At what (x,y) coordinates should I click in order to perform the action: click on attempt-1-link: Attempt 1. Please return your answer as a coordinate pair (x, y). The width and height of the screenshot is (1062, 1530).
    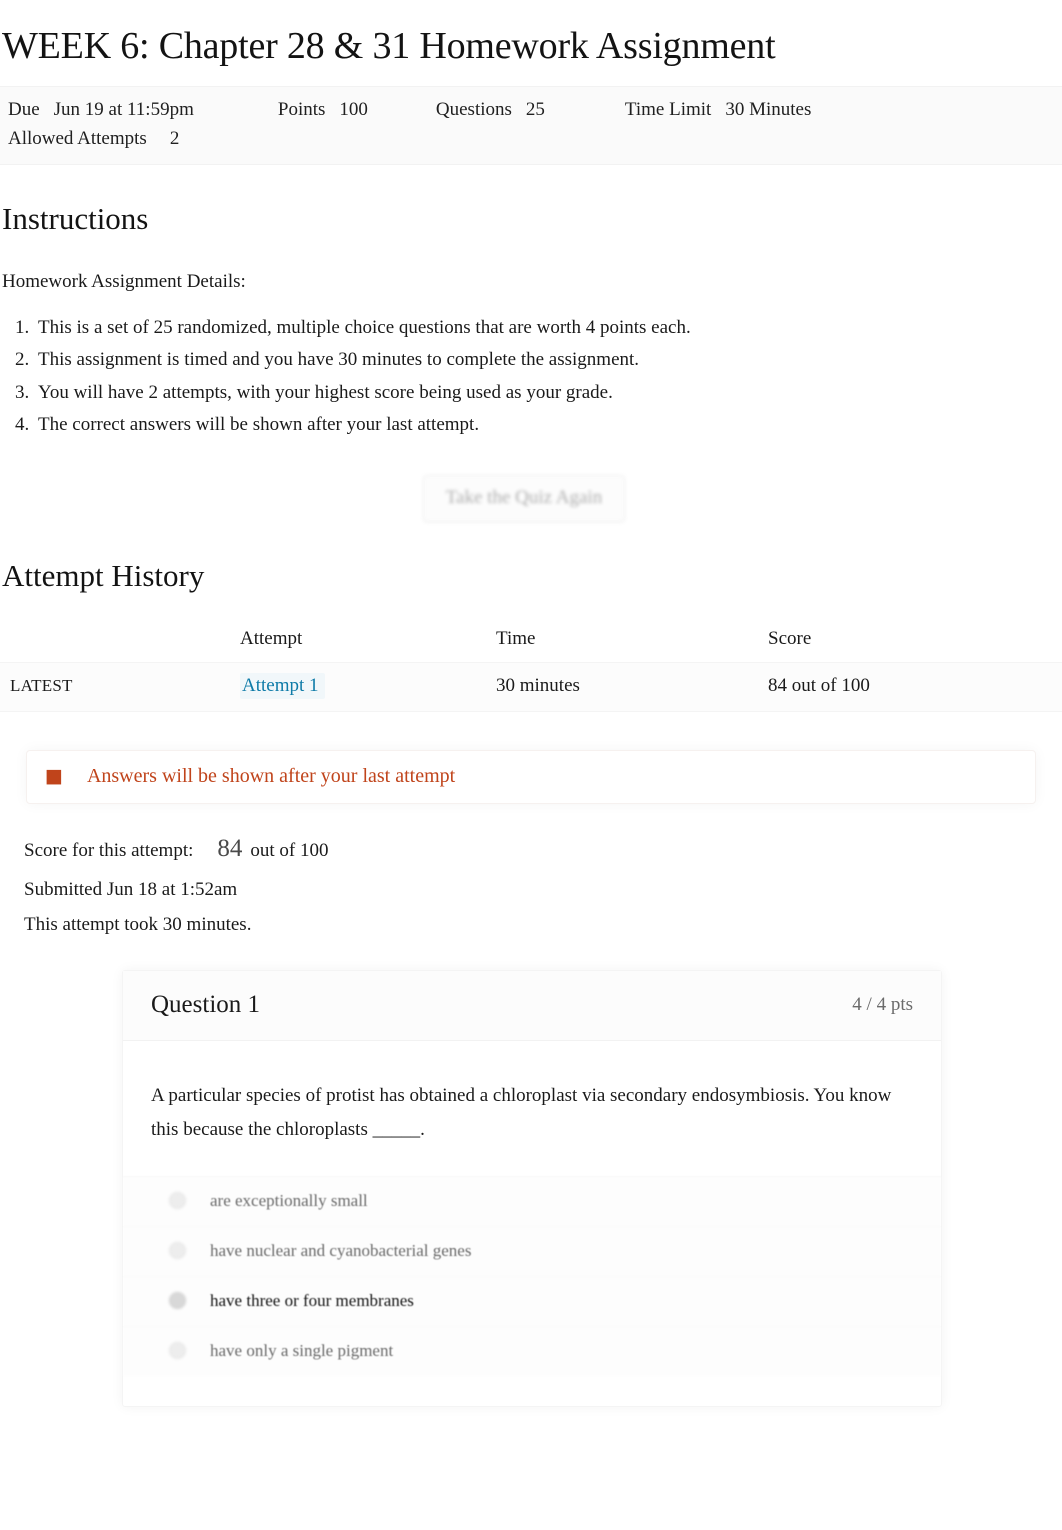
    Looking at the image, I should click on (282, 685).